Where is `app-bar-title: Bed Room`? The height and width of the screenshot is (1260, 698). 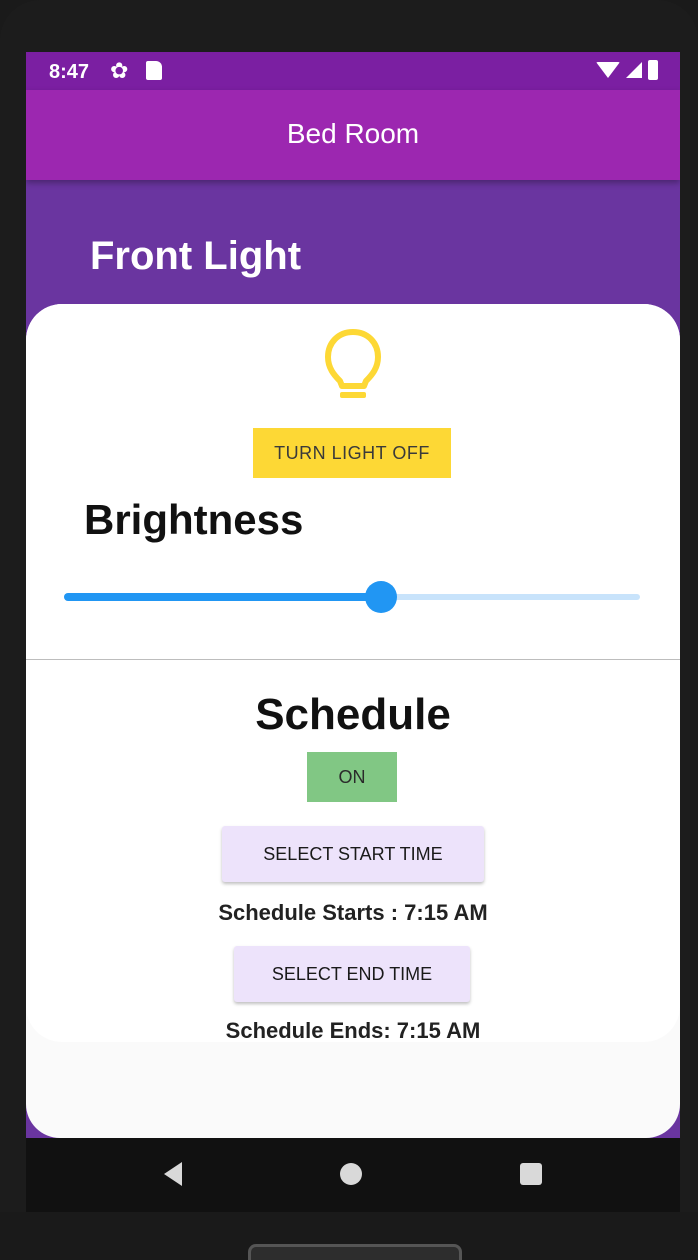
app-bar-title: Bed Room is located at coordinates (353, 133).